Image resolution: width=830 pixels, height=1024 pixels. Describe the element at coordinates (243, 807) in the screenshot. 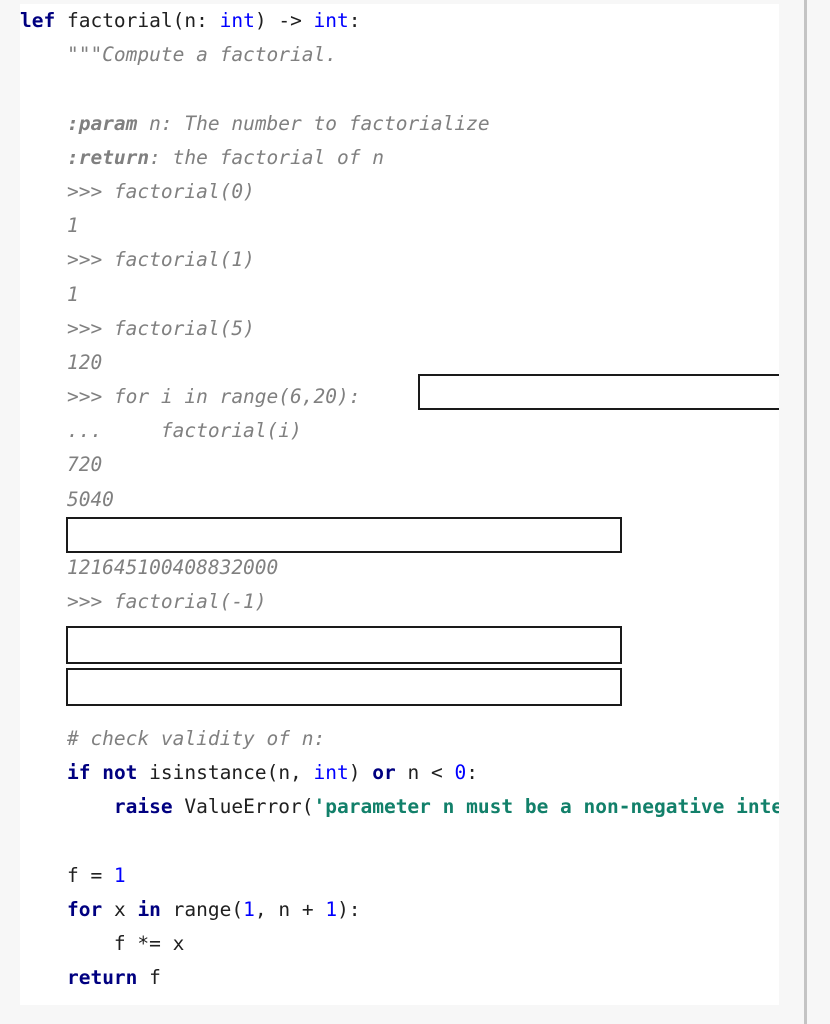

I see `code-token: ValueError(` at that location.